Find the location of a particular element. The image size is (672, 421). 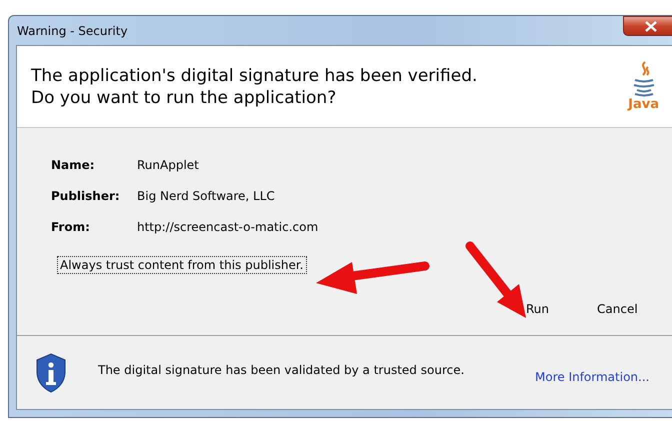

detail-value: RunApplet is located at coordinates (168, 165).